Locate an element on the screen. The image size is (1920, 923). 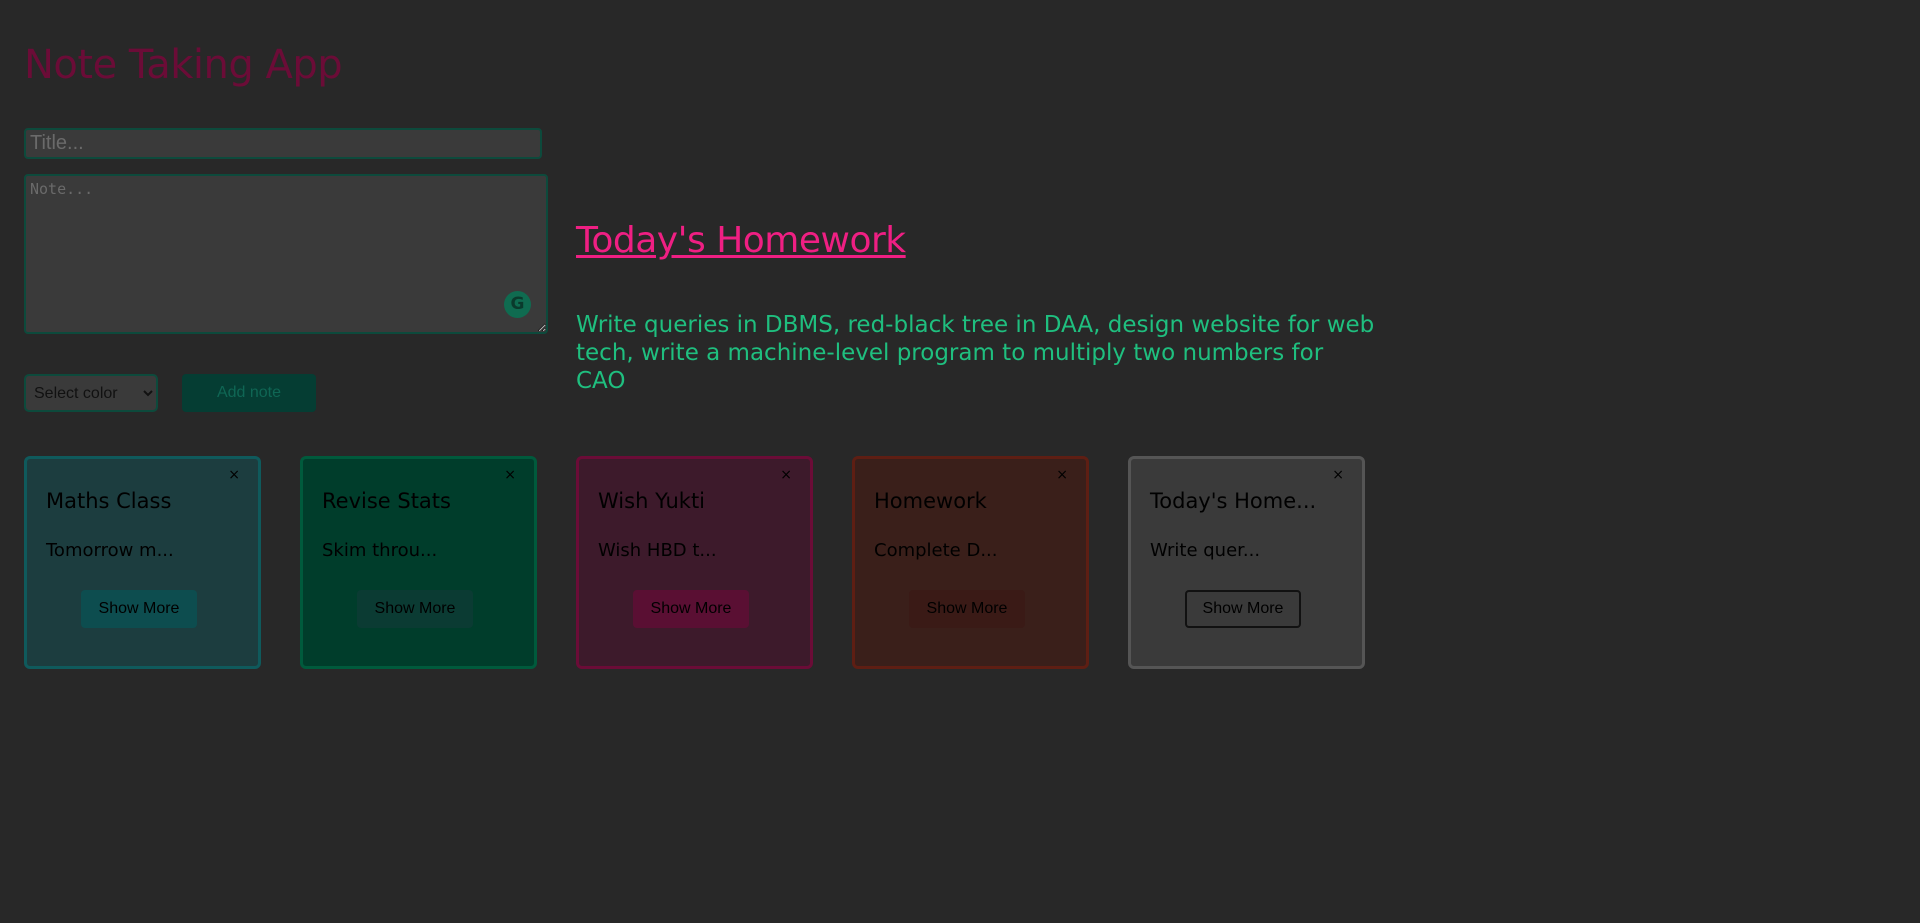
note-card: × Wish Yukti Wish HBD t... Show More is located at coordinates (694, 562).